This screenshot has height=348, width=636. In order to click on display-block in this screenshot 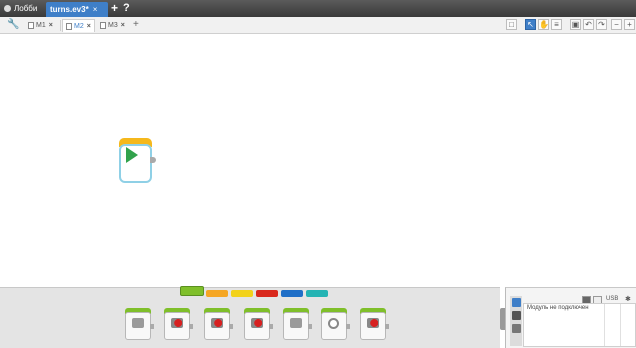, I will do `click(297, 324)`.